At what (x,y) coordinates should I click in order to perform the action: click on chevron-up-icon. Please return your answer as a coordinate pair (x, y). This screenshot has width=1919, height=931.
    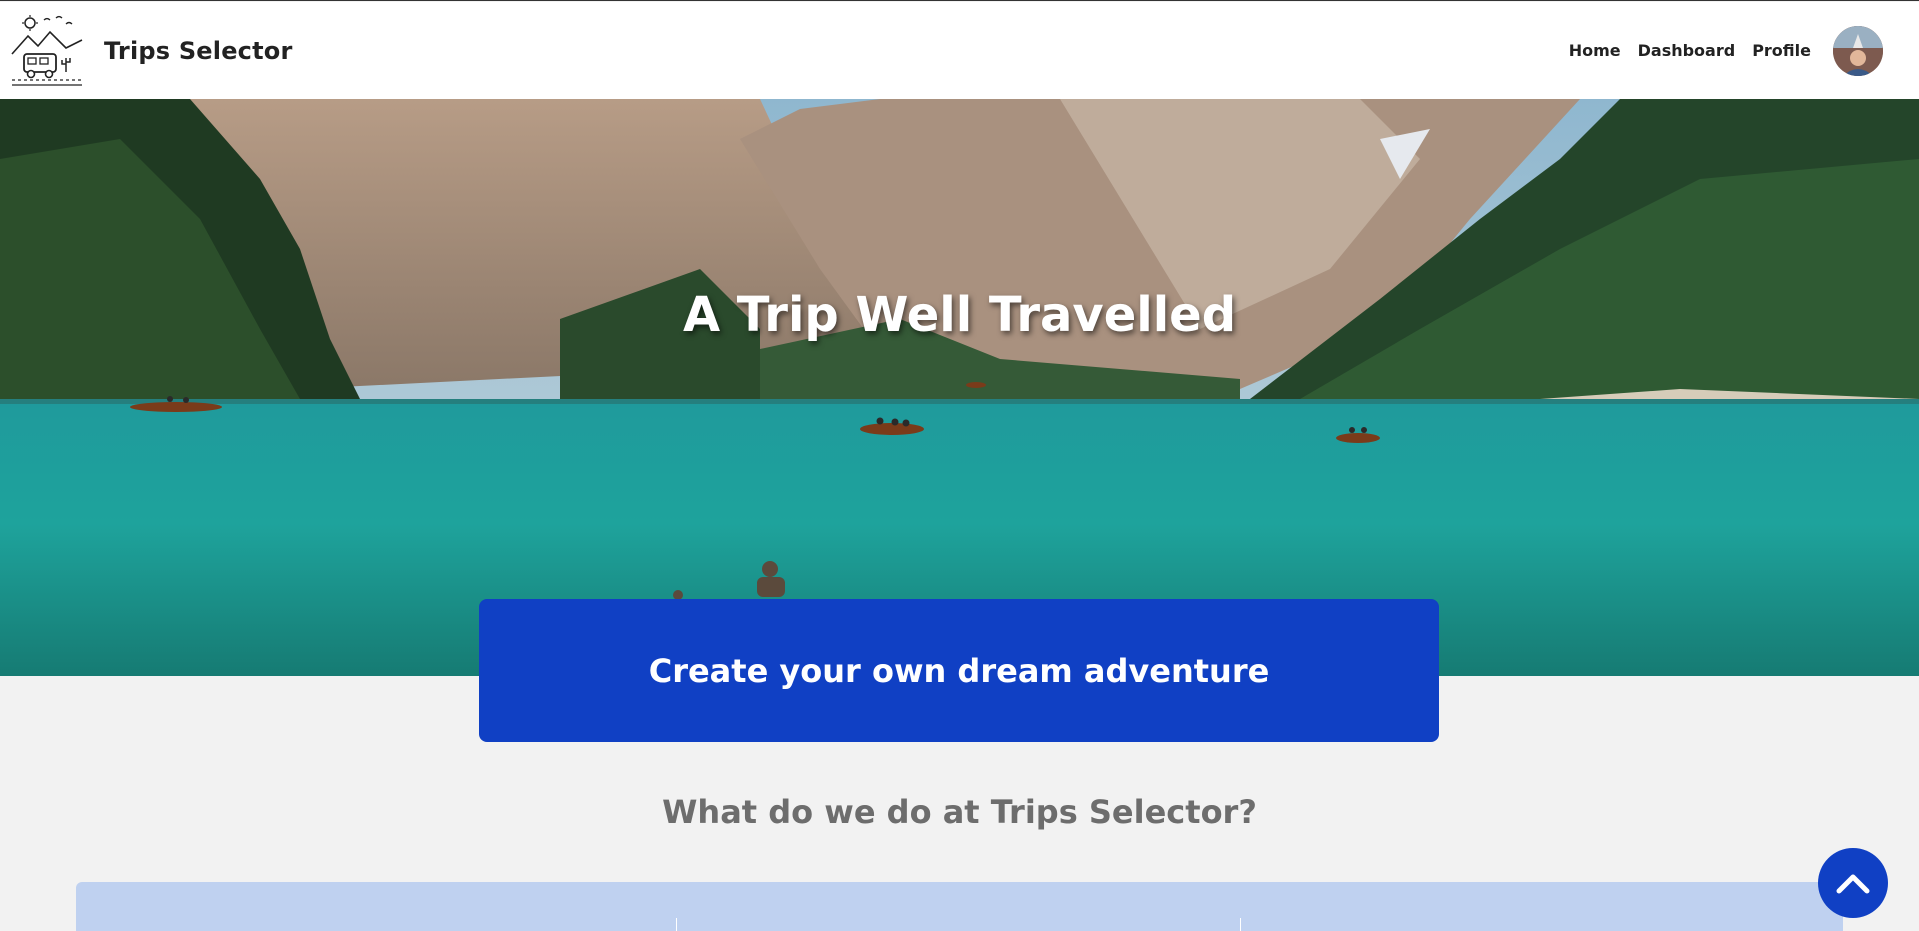
    Looking at the image, I should click on (1853, 884).